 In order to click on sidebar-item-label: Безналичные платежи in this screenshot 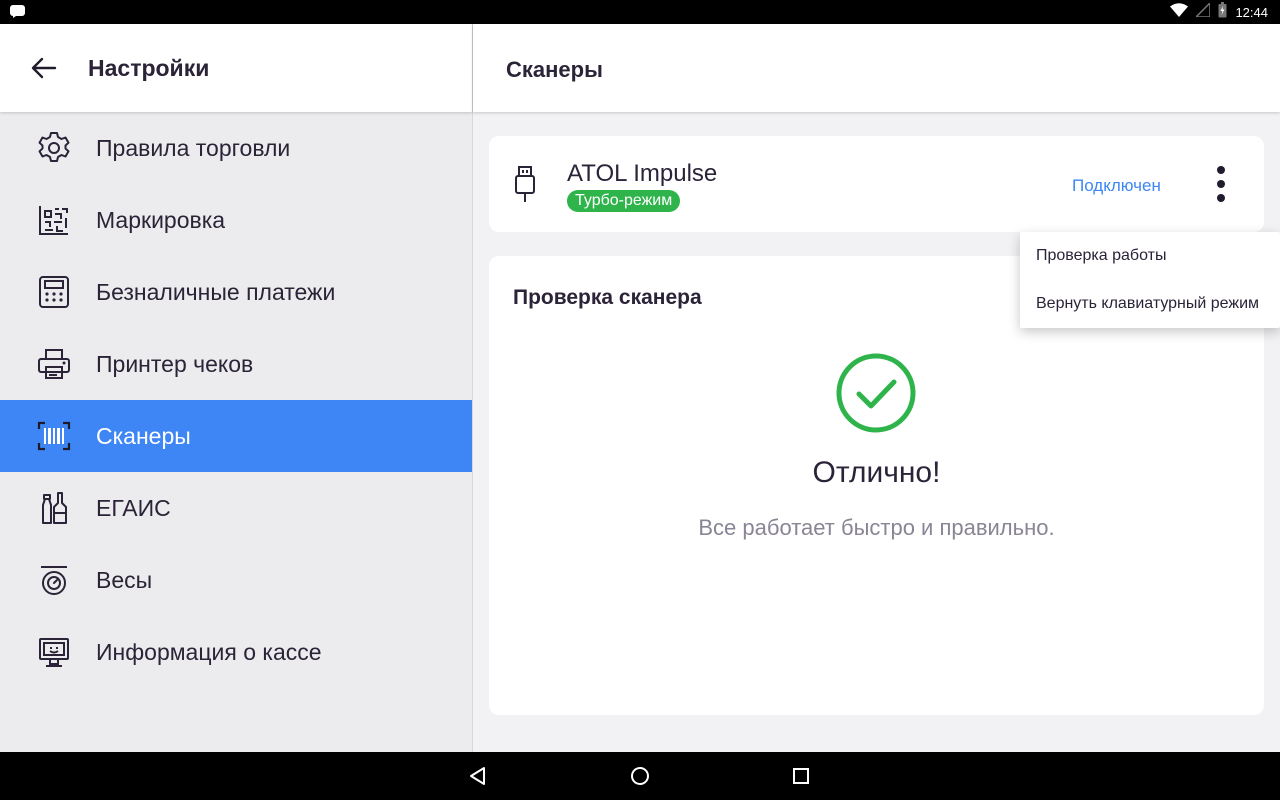, I will do `click(216, 291)`.